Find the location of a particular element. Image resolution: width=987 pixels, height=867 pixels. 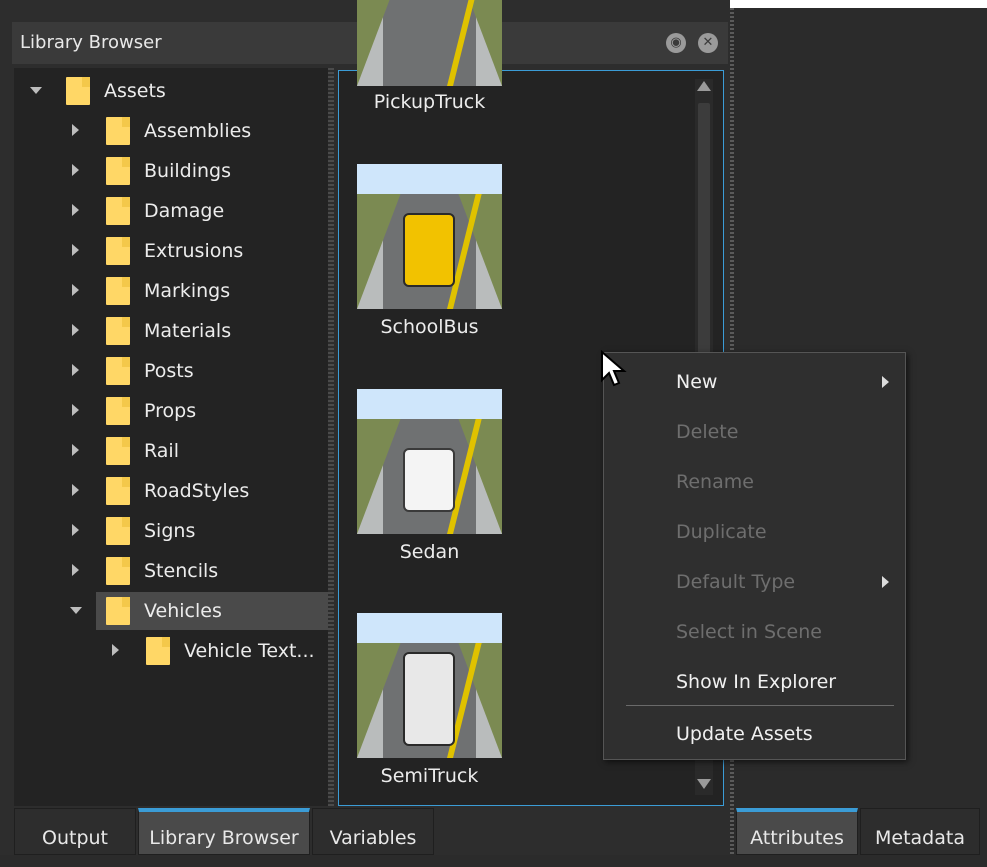

tree-item-signs: Signs is located at coordinates (171, 531).